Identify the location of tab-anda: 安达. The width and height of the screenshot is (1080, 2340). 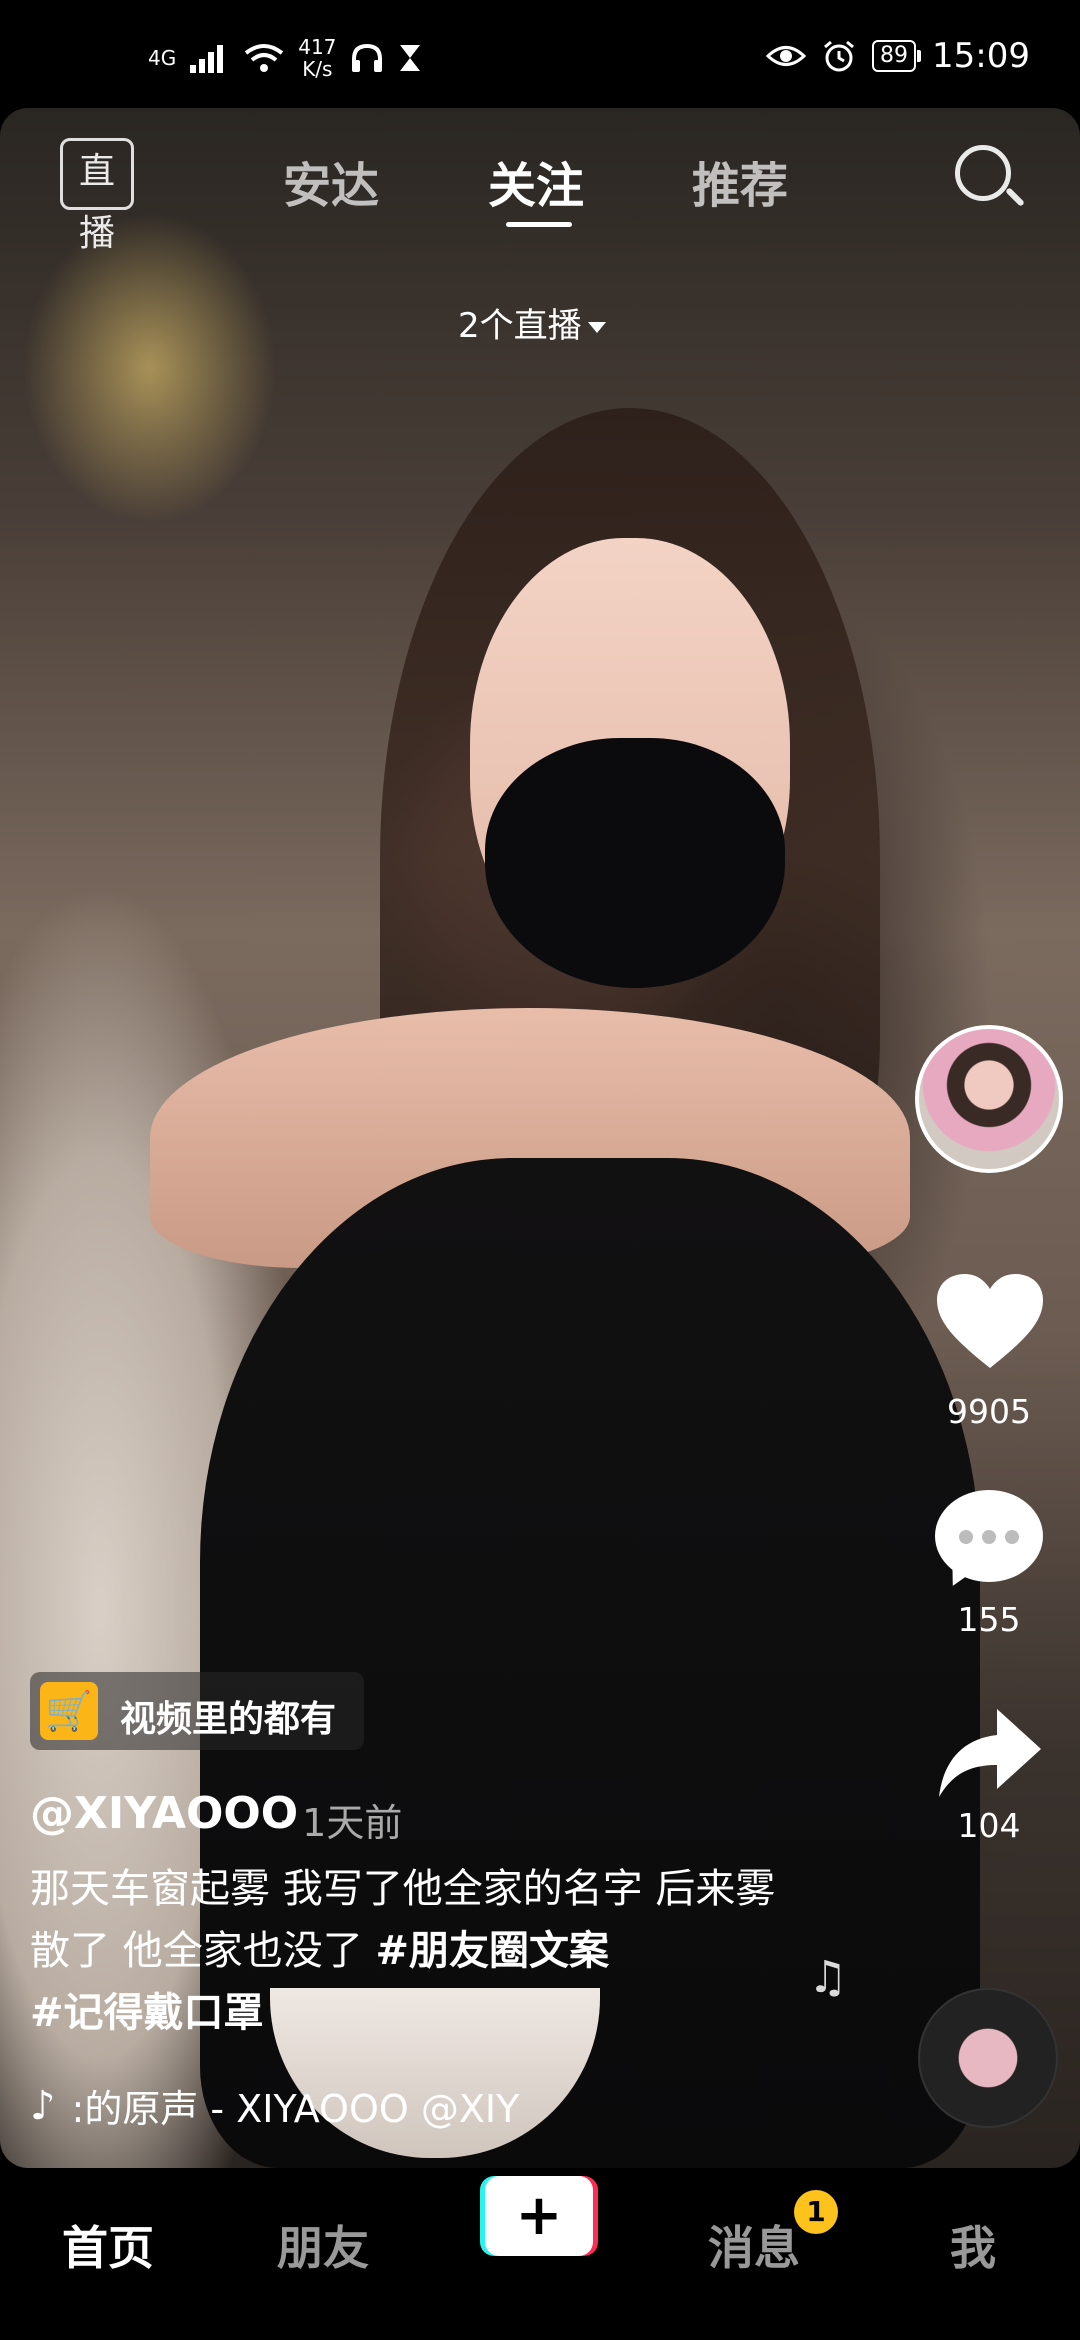
(331, 181).